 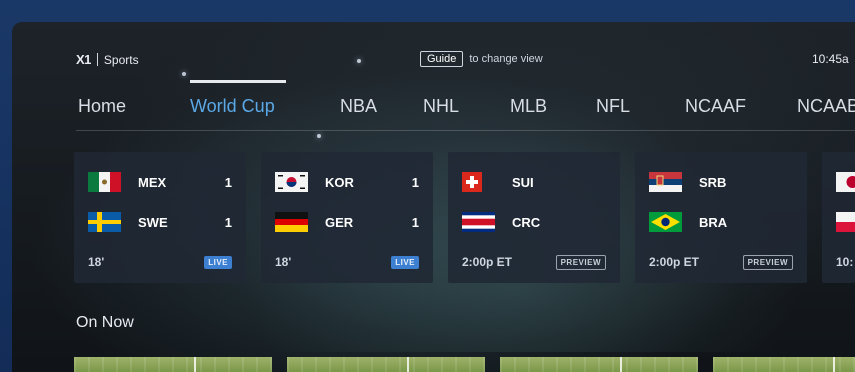 What do you see at coordinates (339, 222) in the screenshot?
I see `team-code: GER` at bounding box center [339, 222].